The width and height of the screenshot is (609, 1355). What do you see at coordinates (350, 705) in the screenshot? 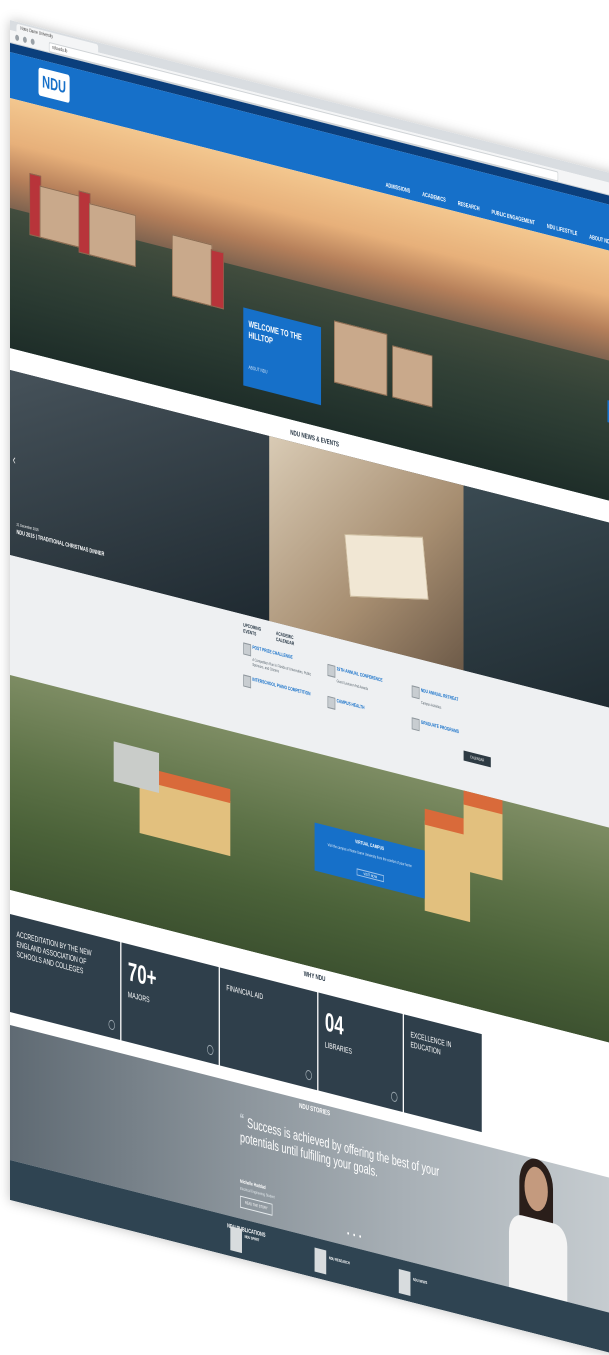
I see `event-title: CAMPUS HEALTH` at bounding box center [350, 705].